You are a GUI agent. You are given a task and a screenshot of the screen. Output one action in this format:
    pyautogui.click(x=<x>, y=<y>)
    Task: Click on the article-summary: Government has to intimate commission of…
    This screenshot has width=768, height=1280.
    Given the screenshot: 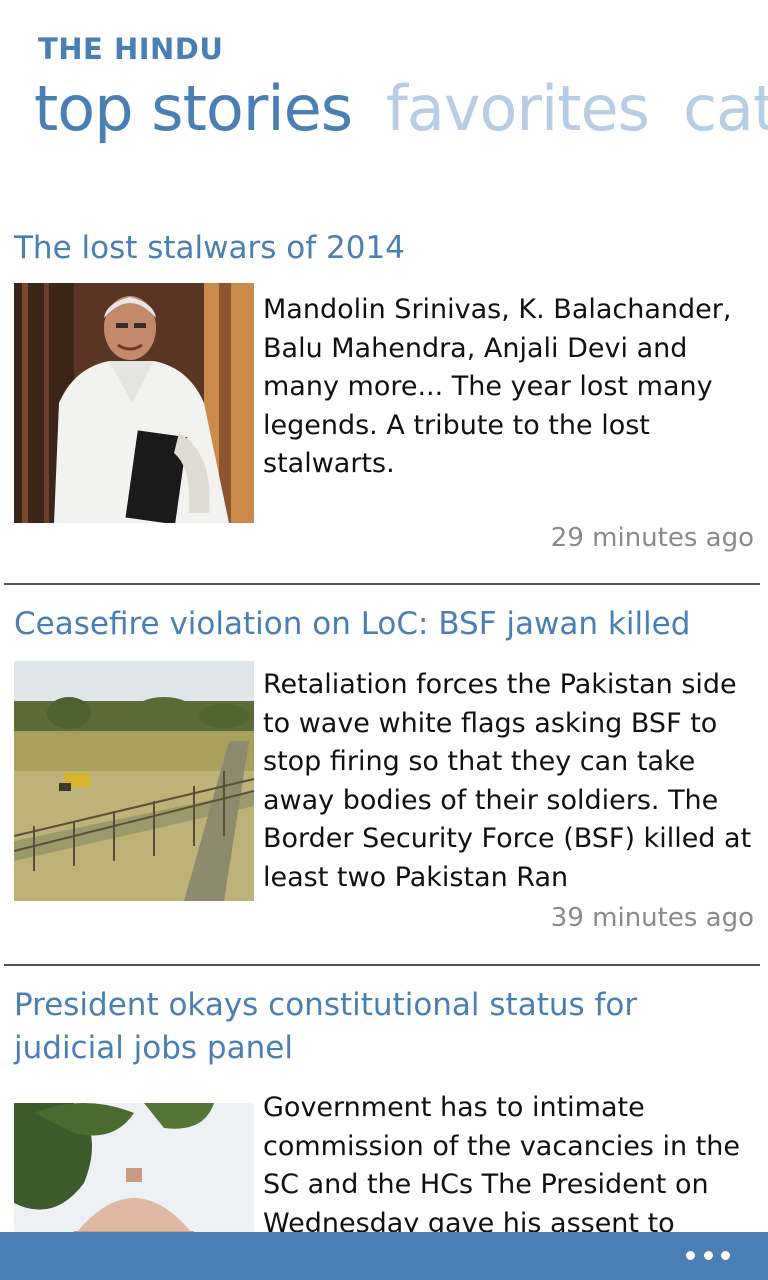 What is the action you would take?
    pyautogui.click(x=501, y=1165)
    